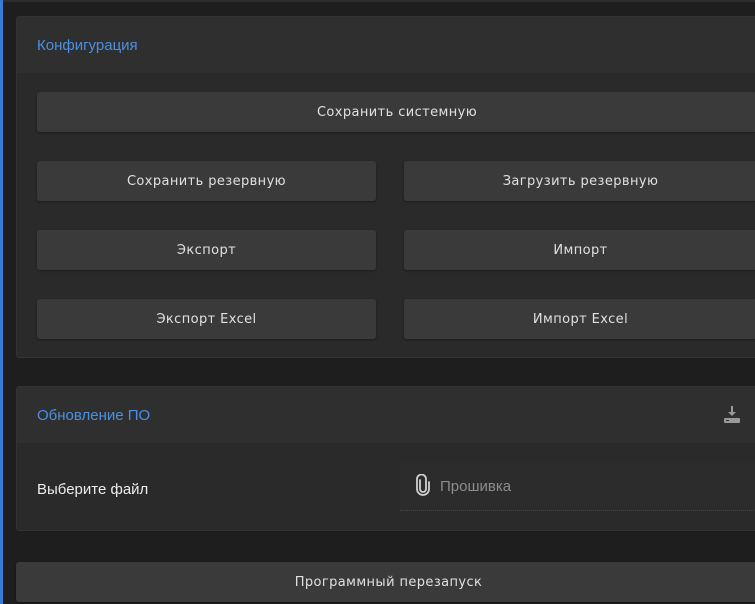  What do you see at coordinates (377, 1) in the screenshot?
I see `window-top-edge` at bounding box center [377, 1].